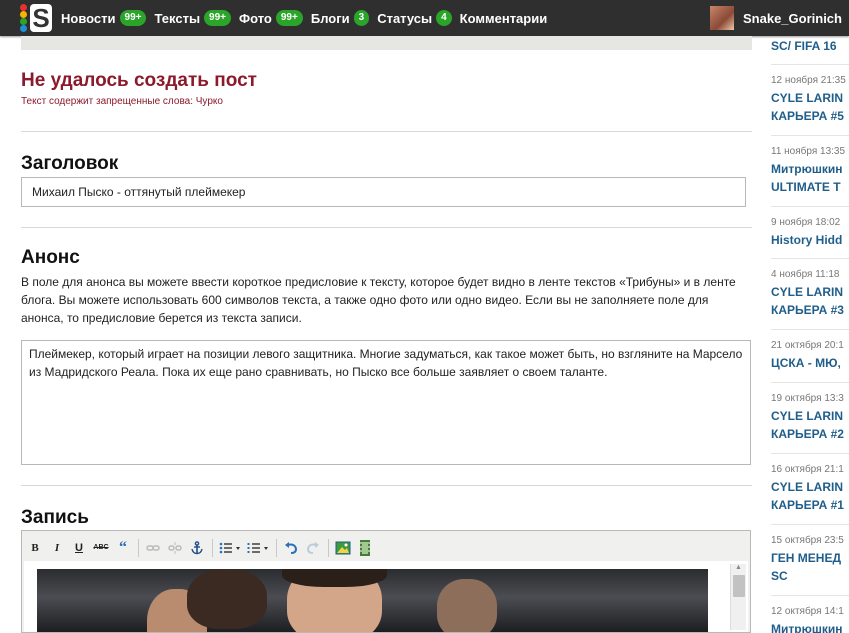 The height and width of the screenshot is (633, 849). I want to click on nav-blogs-label: Блоги, so click(330, 18).